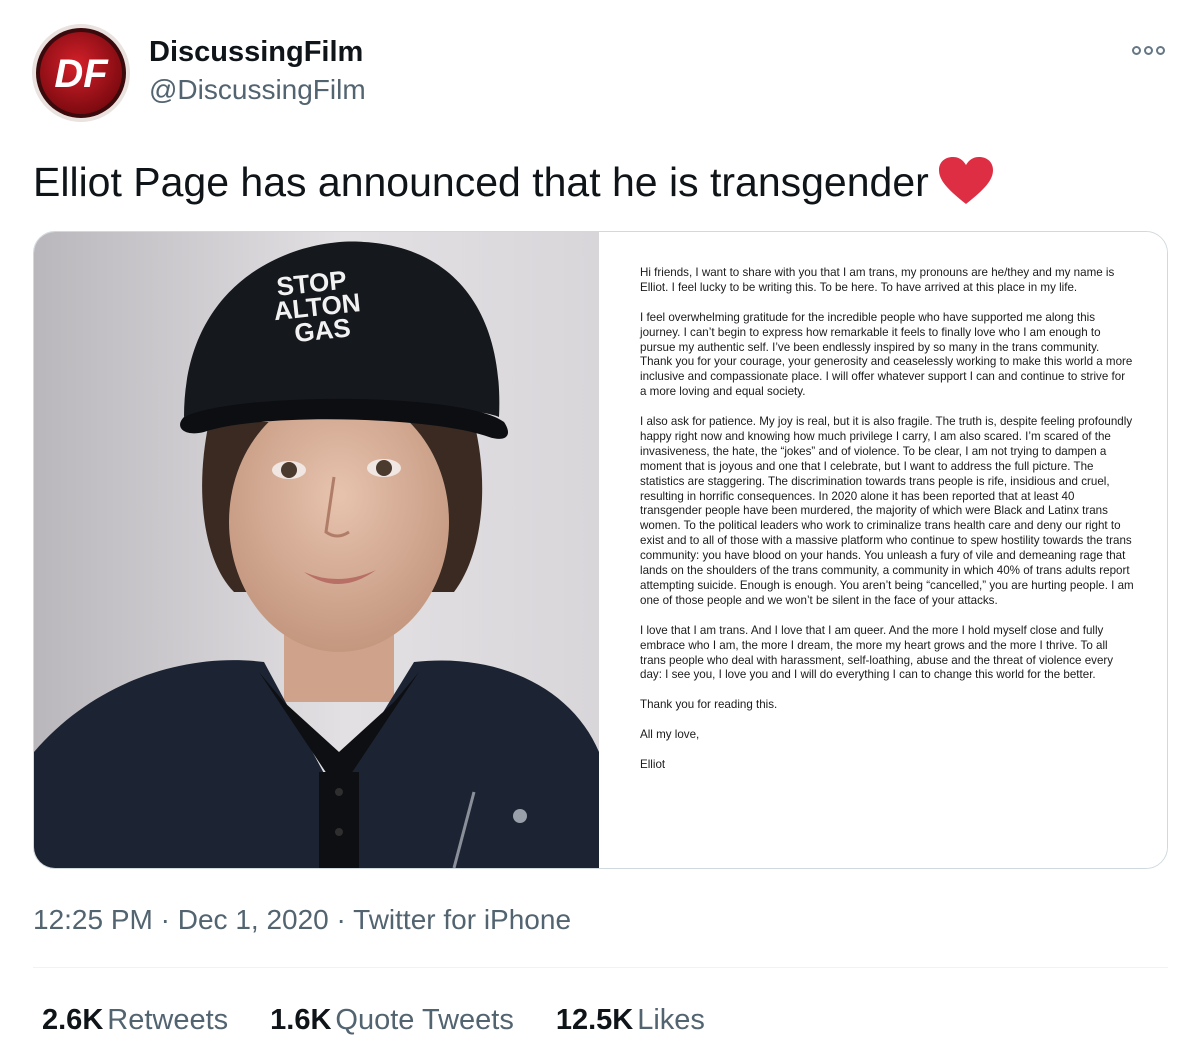 This screenshot has height=1058, width=1190. What do you see at coordinates (93, 919) in the screenshot?
I see `tweet-time: 12:25 PM` at bounding box center [93, 919].